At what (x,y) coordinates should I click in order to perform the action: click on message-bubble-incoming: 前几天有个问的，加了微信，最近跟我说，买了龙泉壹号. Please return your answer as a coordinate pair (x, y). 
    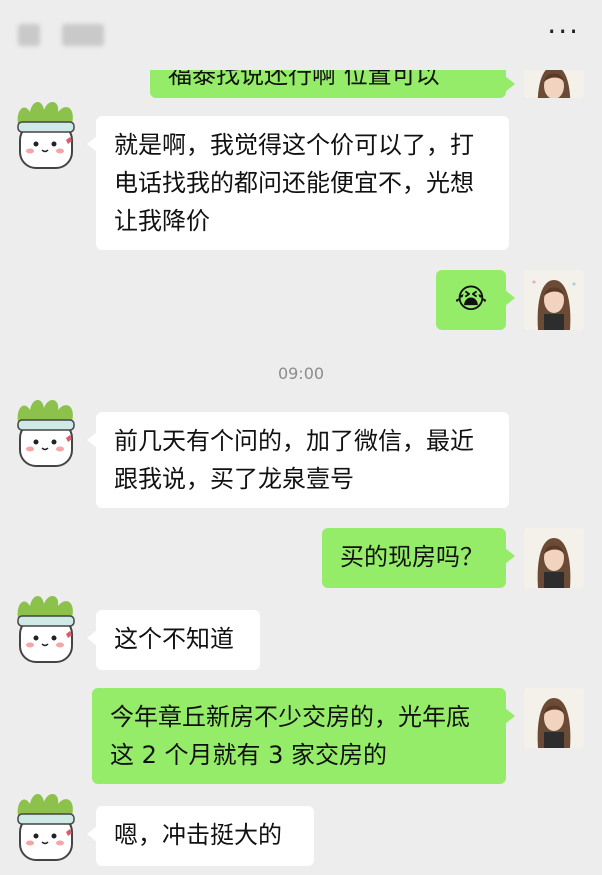
    Looking at the image, I should click on (298, 460).